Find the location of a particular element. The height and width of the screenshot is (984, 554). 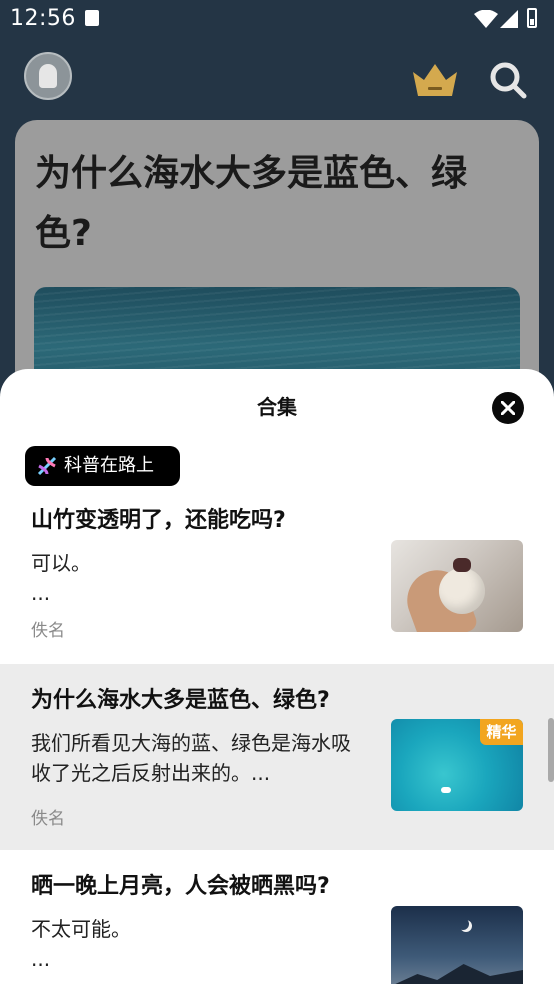

mangosteen-cap is located at coordinates (462, 565).